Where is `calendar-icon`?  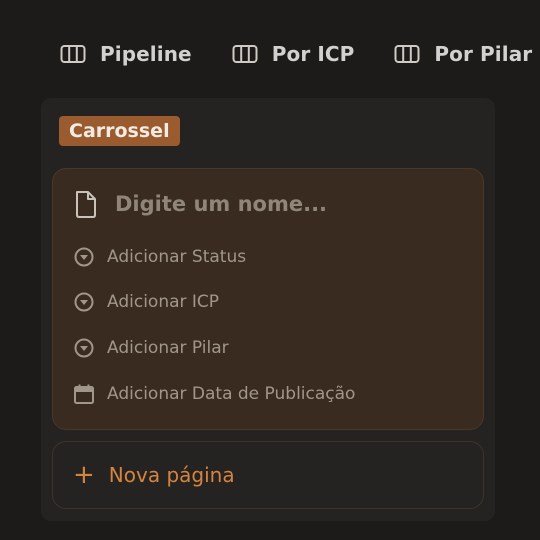 calendar-icon is located at coordinates (84, 394).